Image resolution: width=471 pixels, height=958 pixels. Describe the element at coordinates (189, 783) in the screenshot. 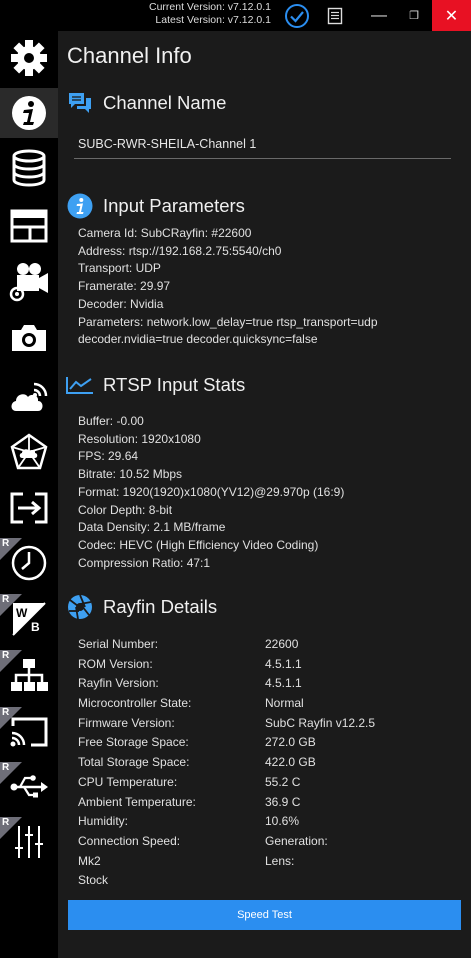

I see `detail-row: CPU Temperature: 55.2 C` at that location.